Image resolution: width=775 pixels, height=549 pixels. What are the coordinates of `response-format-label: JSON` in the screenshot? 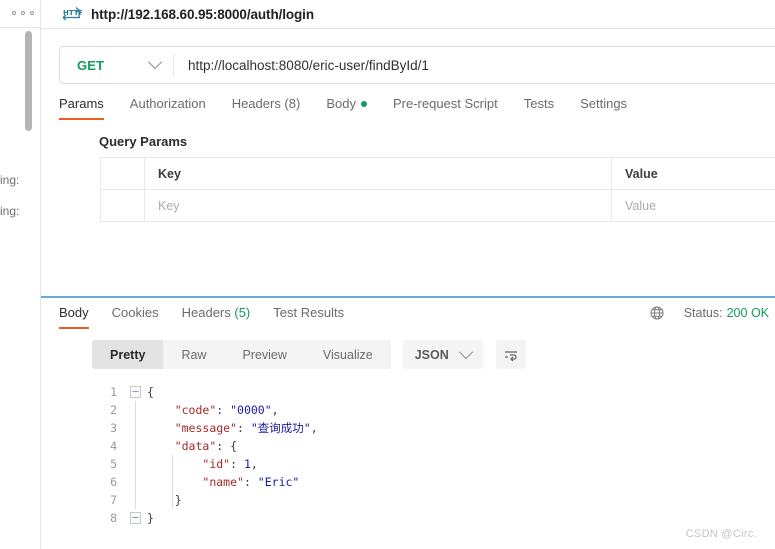 It's located at (431, 354).